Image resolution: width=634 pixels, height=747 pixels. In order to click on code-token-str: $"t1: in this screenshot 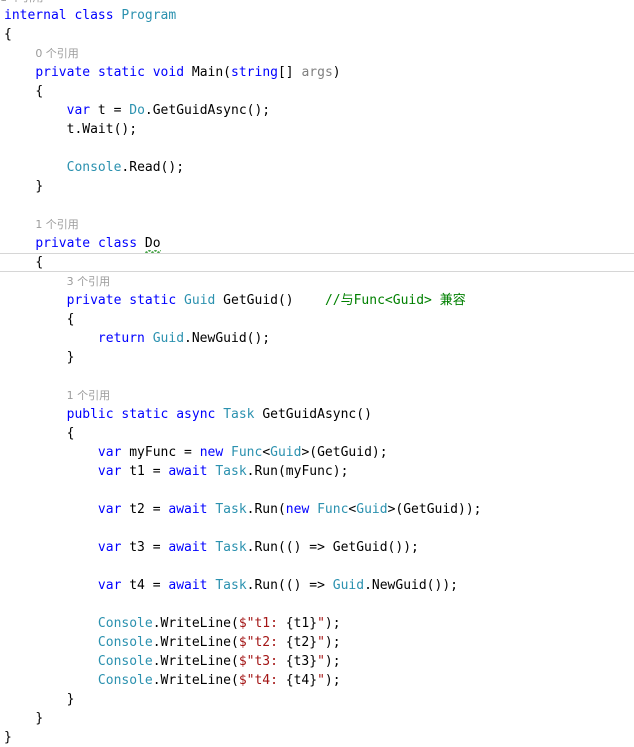, I will do `click(262, 623)`.